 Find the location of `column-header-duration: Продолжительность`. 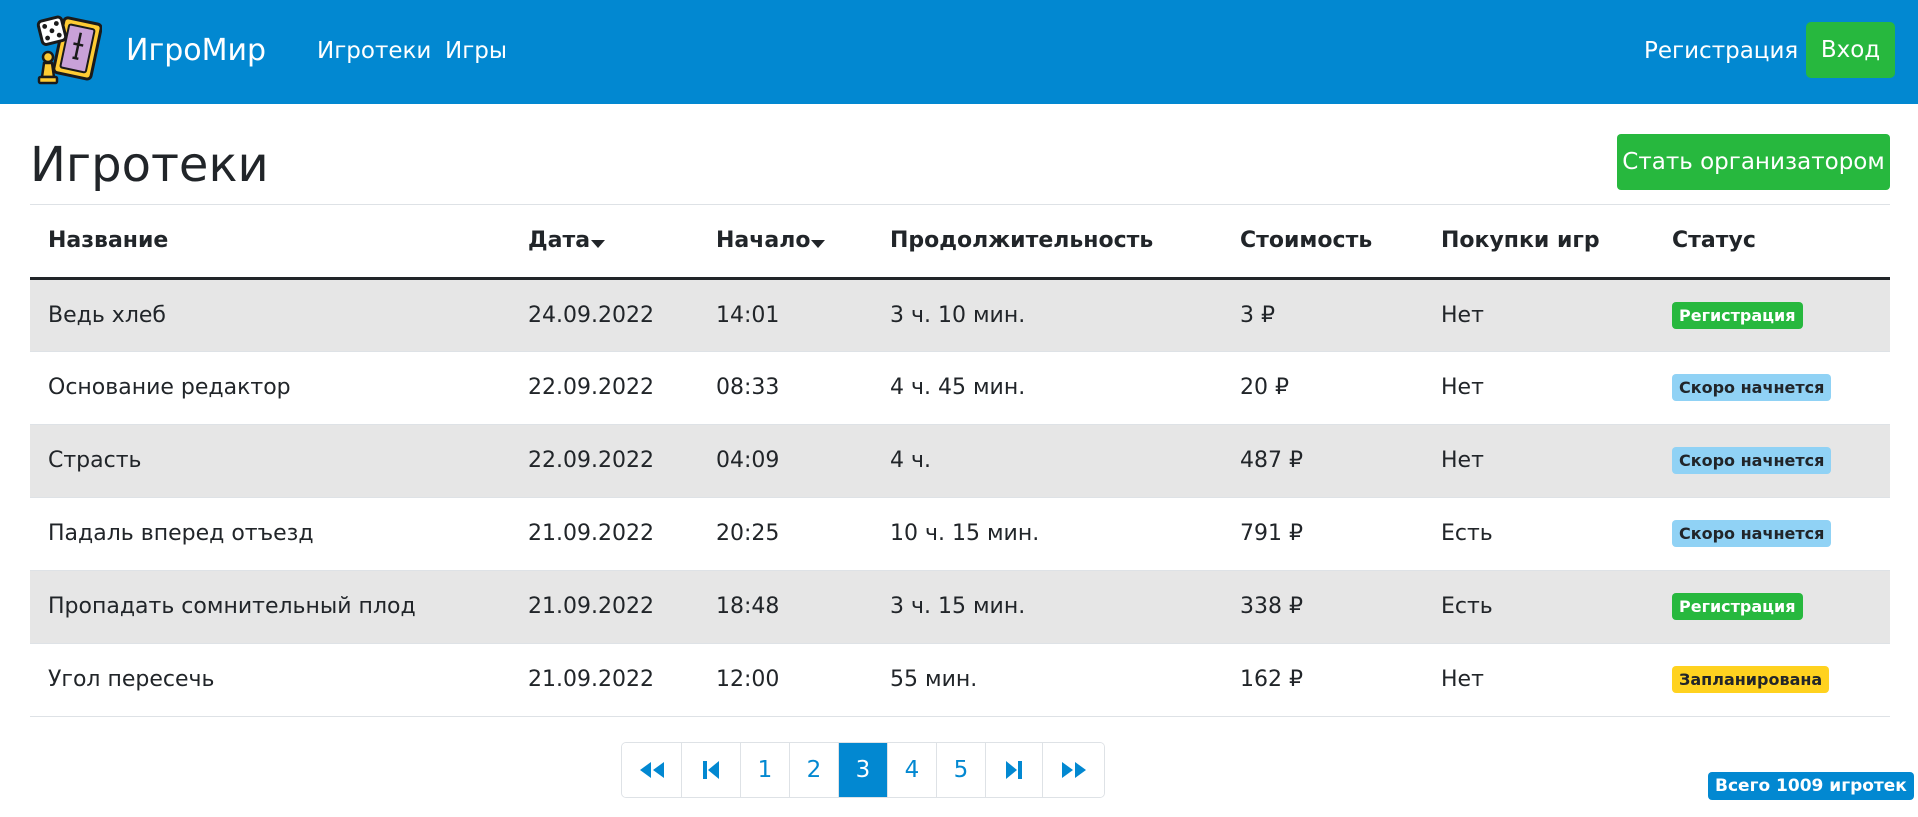

column-header-duration: Продолжительность is located at coordinates (1047, 242).